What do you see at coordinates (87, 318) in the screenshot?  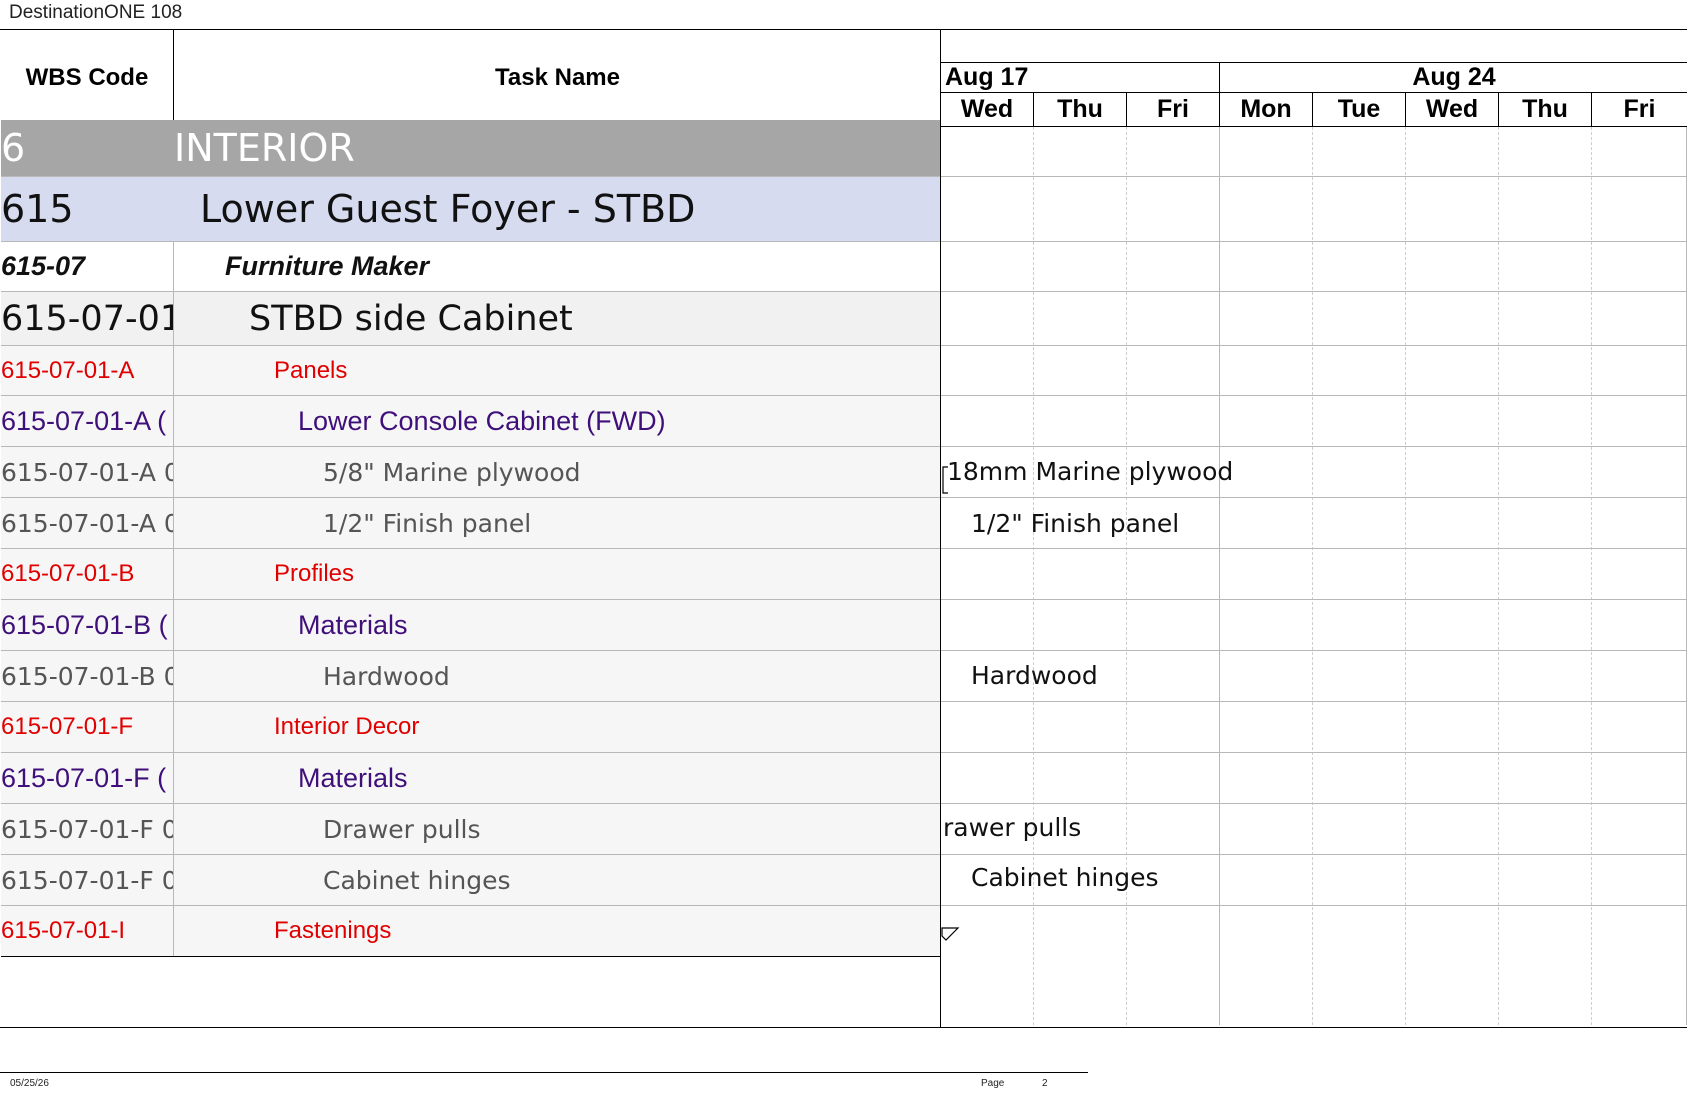 I see `wbs-code-cell: 615-07-01` at bounding box center [87, 318].